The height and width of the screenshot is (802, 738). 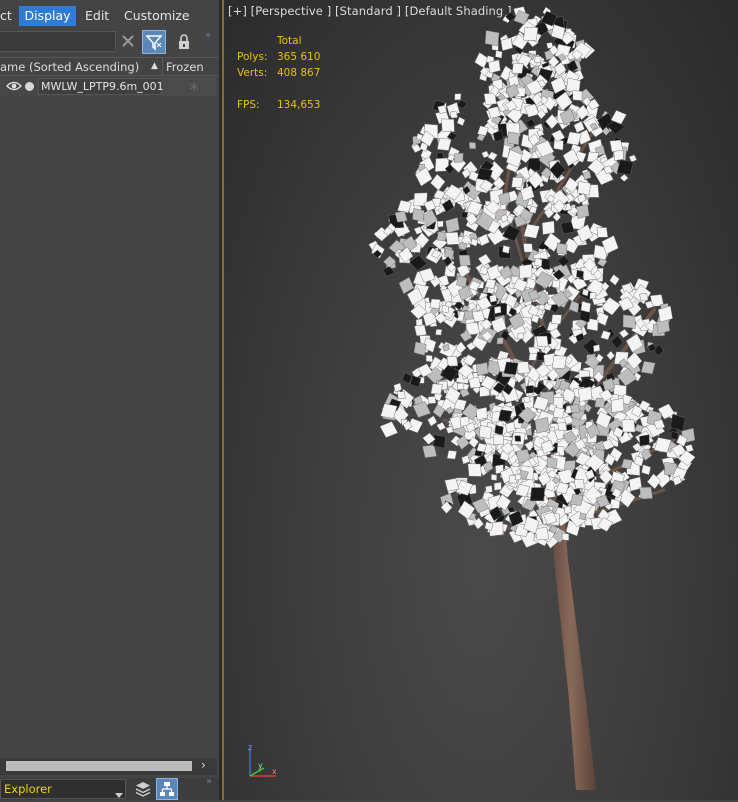 I want to click on hierarchy-icon, so click(x=167, y=789).